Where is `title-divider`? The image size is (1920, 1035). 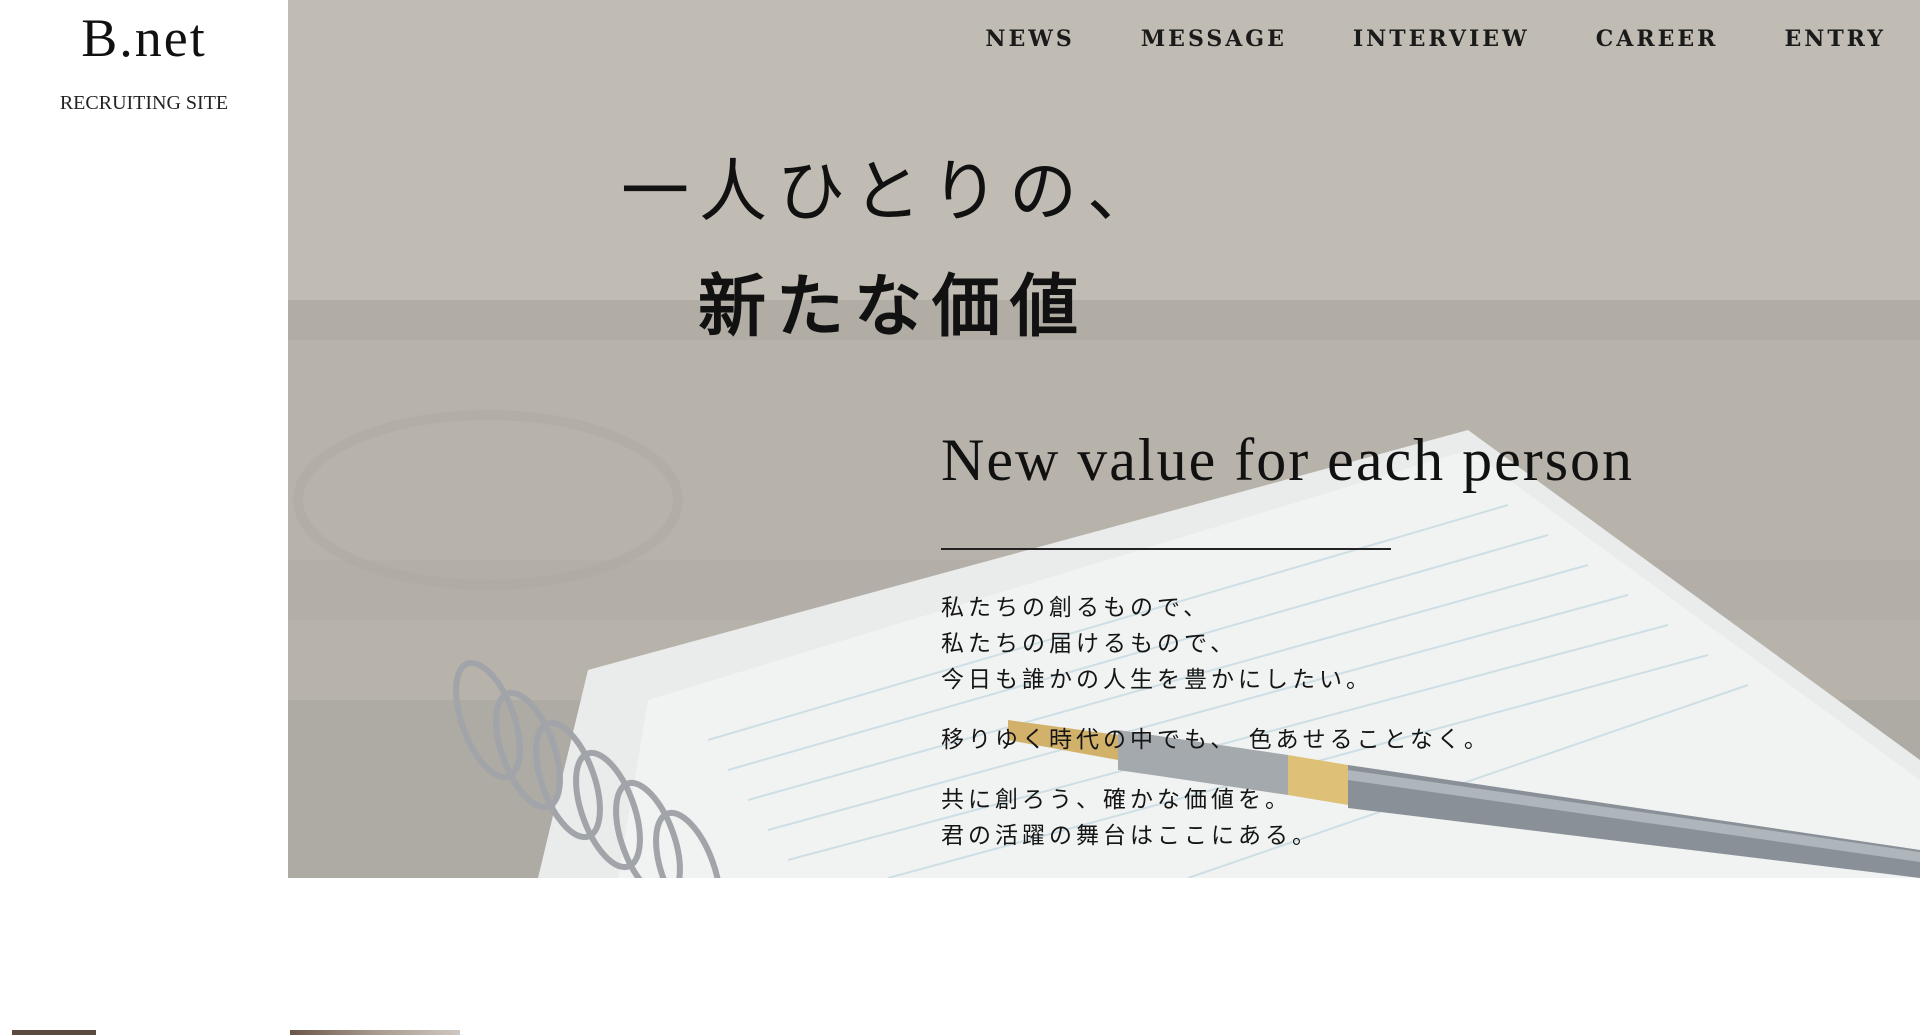
title-divider is located at coordinates (1166, 549).